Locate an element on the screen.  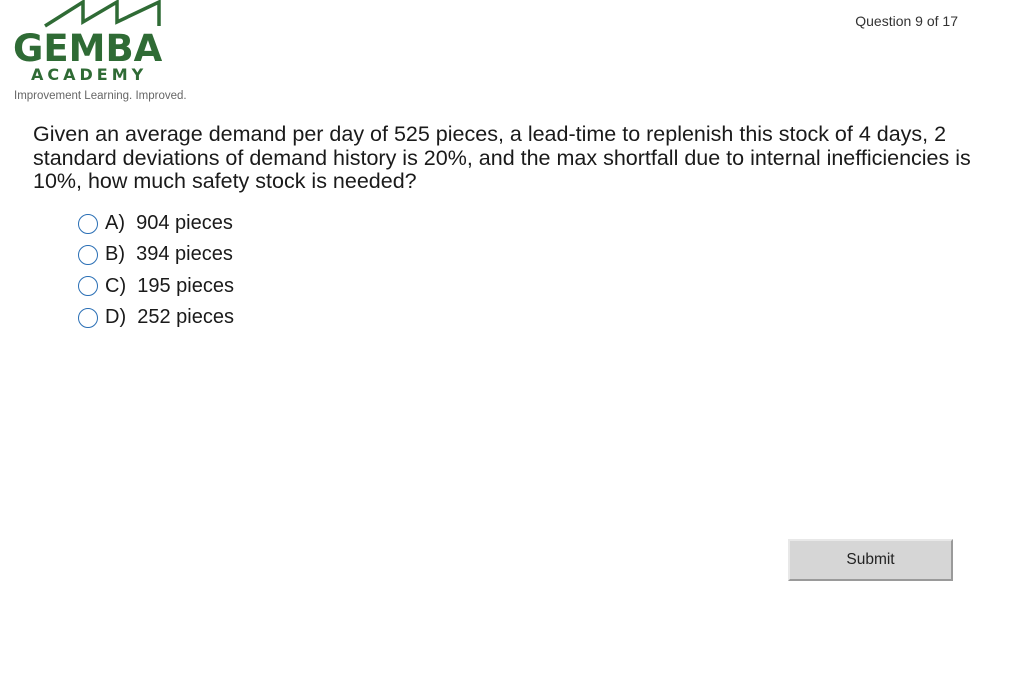
answer-option-b: B) 394 pieces is located at coordinates (156, 254).